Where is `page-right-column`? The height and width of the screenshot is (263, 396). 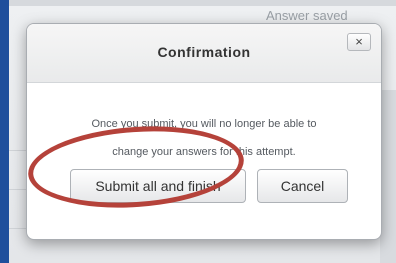
page-right-column is located at coordinates (388, 176).